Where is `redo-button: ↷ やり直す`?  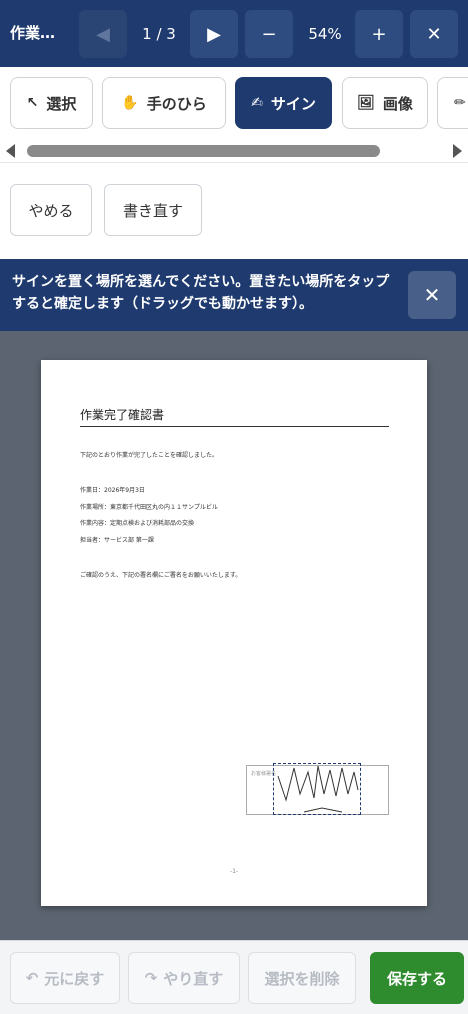
redo-button: ↷ やり直す is located at coordinates (184, 978).